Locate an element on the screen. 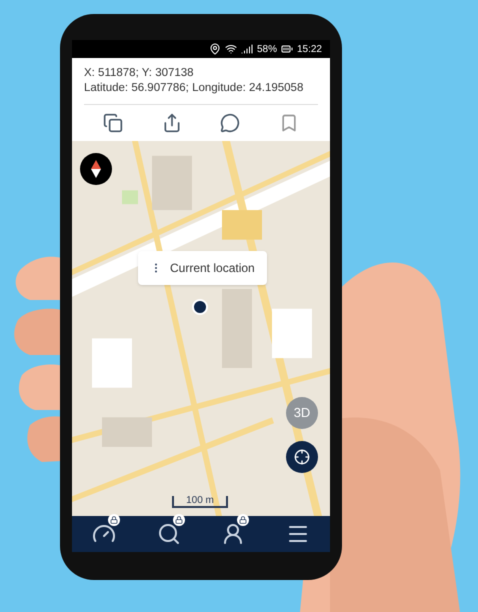 The image size is (478, 612). chat-icon is located at coordinates (230, 123).